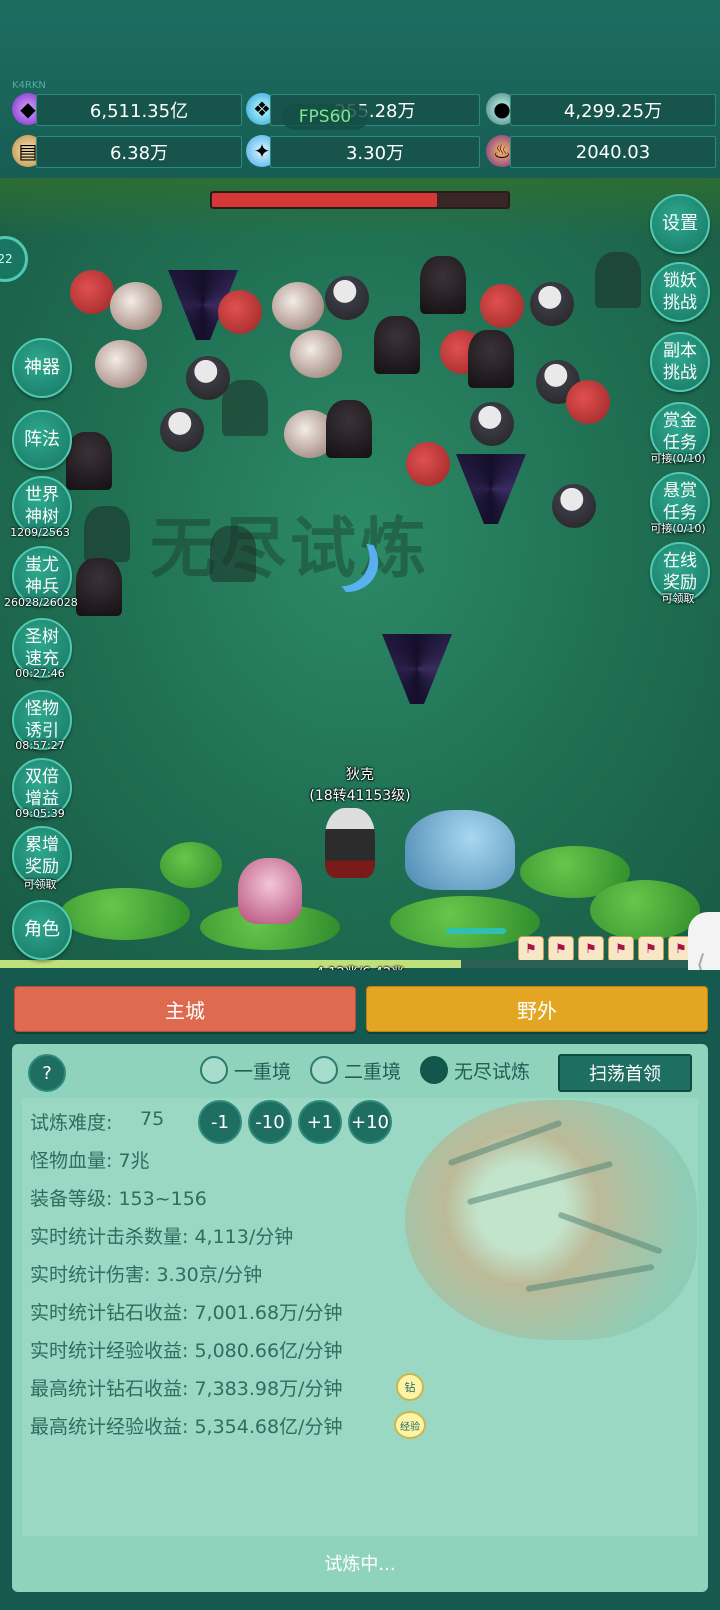 The height and width of the screenshot is (1610, 720). What do you see at coordinates (360, 775) in the screenshot?
I see `hero-name: 狄克` at bounding box center [360, 775].